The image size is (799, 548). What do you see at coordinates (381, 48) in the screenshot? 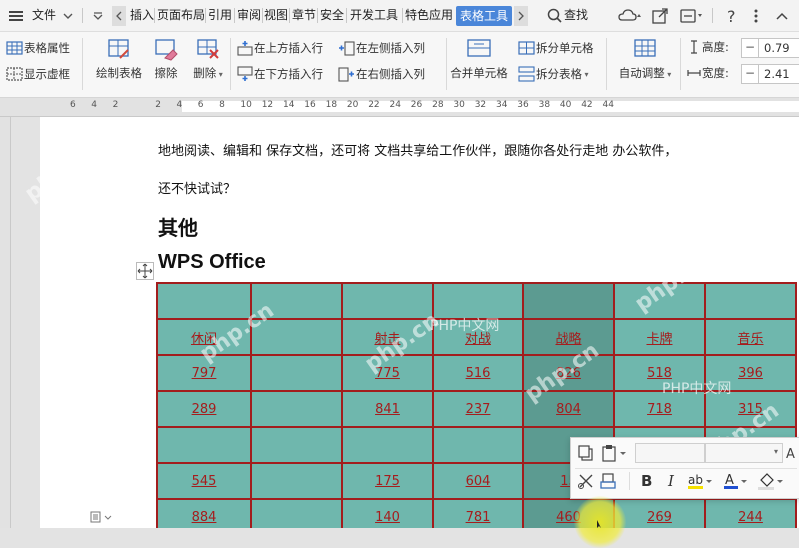
I see `insert-col-left-button: 在左侧插入列` at bounding box center [381, 48].